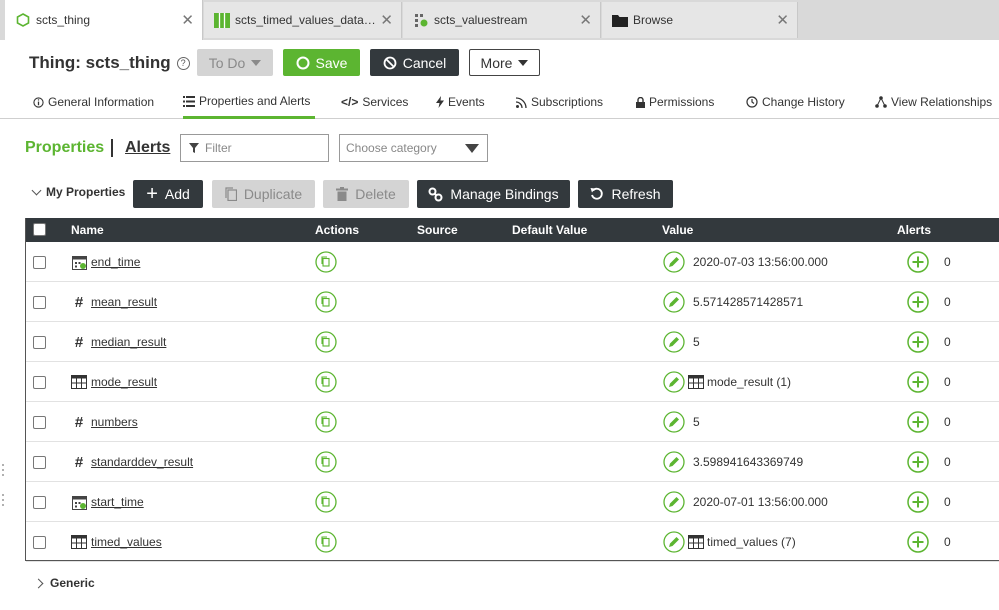  I want to click on name-cell: # mean_result, so click(114, 302).